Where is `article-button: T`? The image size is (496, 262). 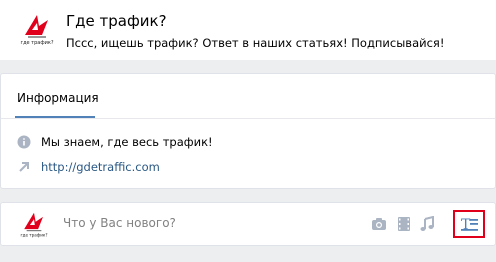
article-button: T is located at coordinates (469, 224).